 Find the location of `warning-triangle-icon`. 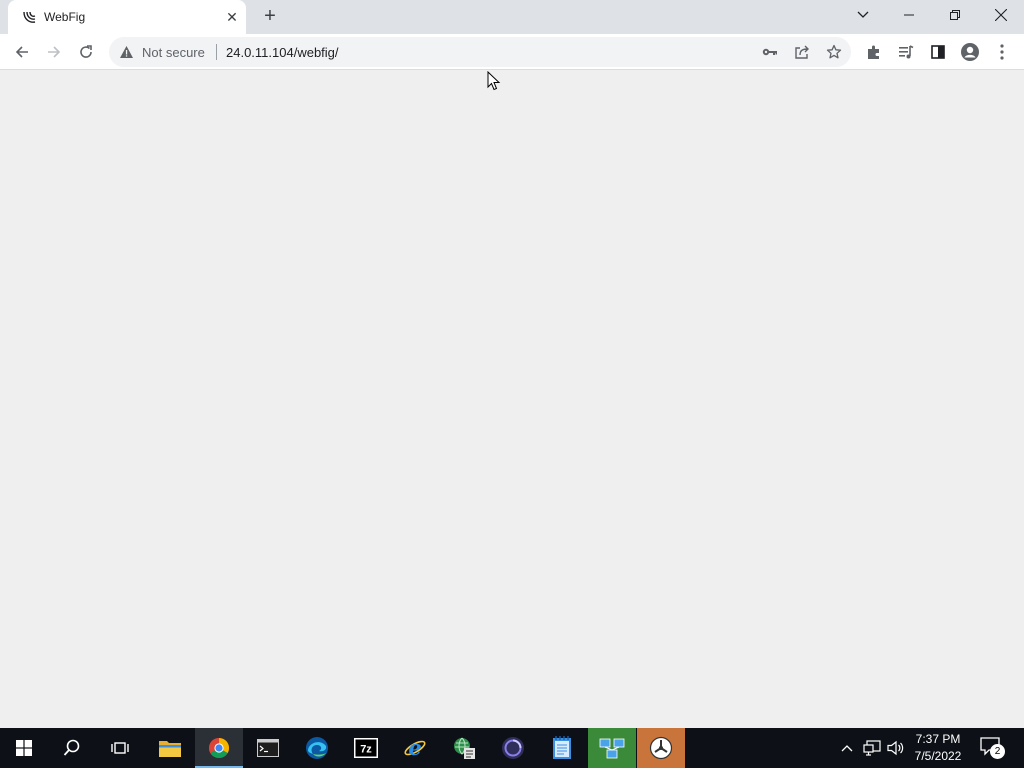

warning-triangle-icon is located at coordinates (126, 52).